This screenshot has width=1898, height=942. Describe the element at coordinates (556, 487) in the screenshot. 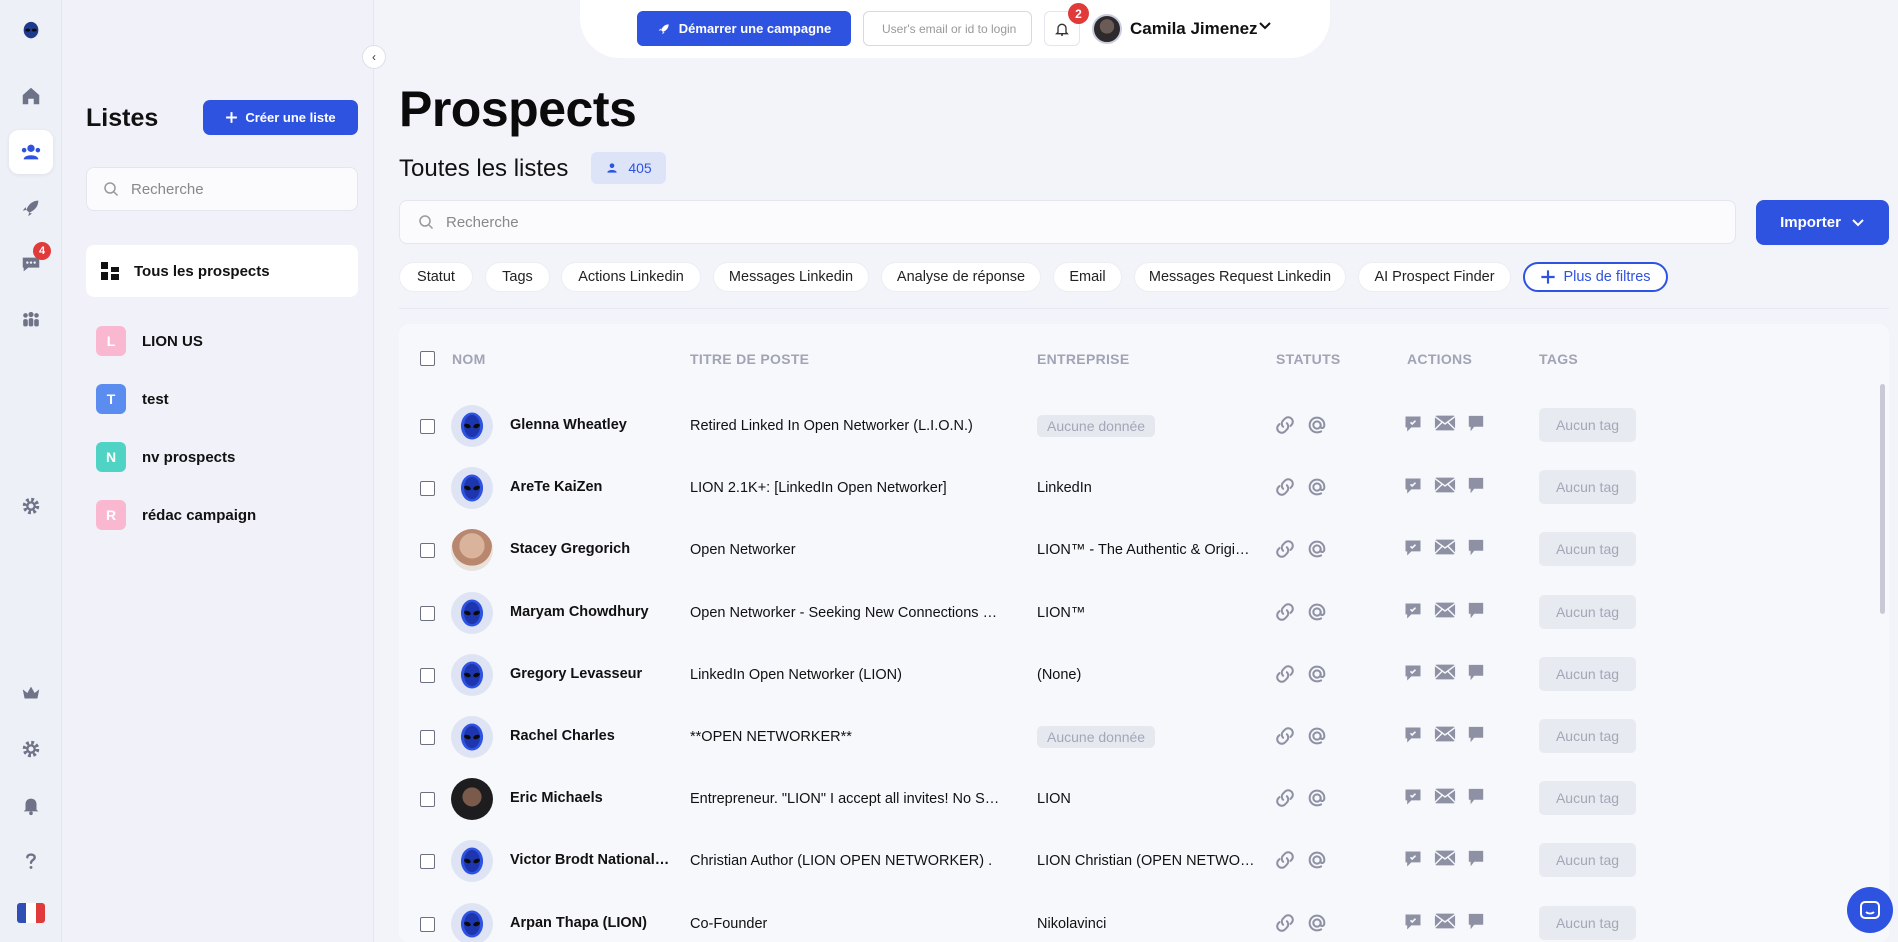

I see `prospect-name: AreTe KaiZen` at that location.